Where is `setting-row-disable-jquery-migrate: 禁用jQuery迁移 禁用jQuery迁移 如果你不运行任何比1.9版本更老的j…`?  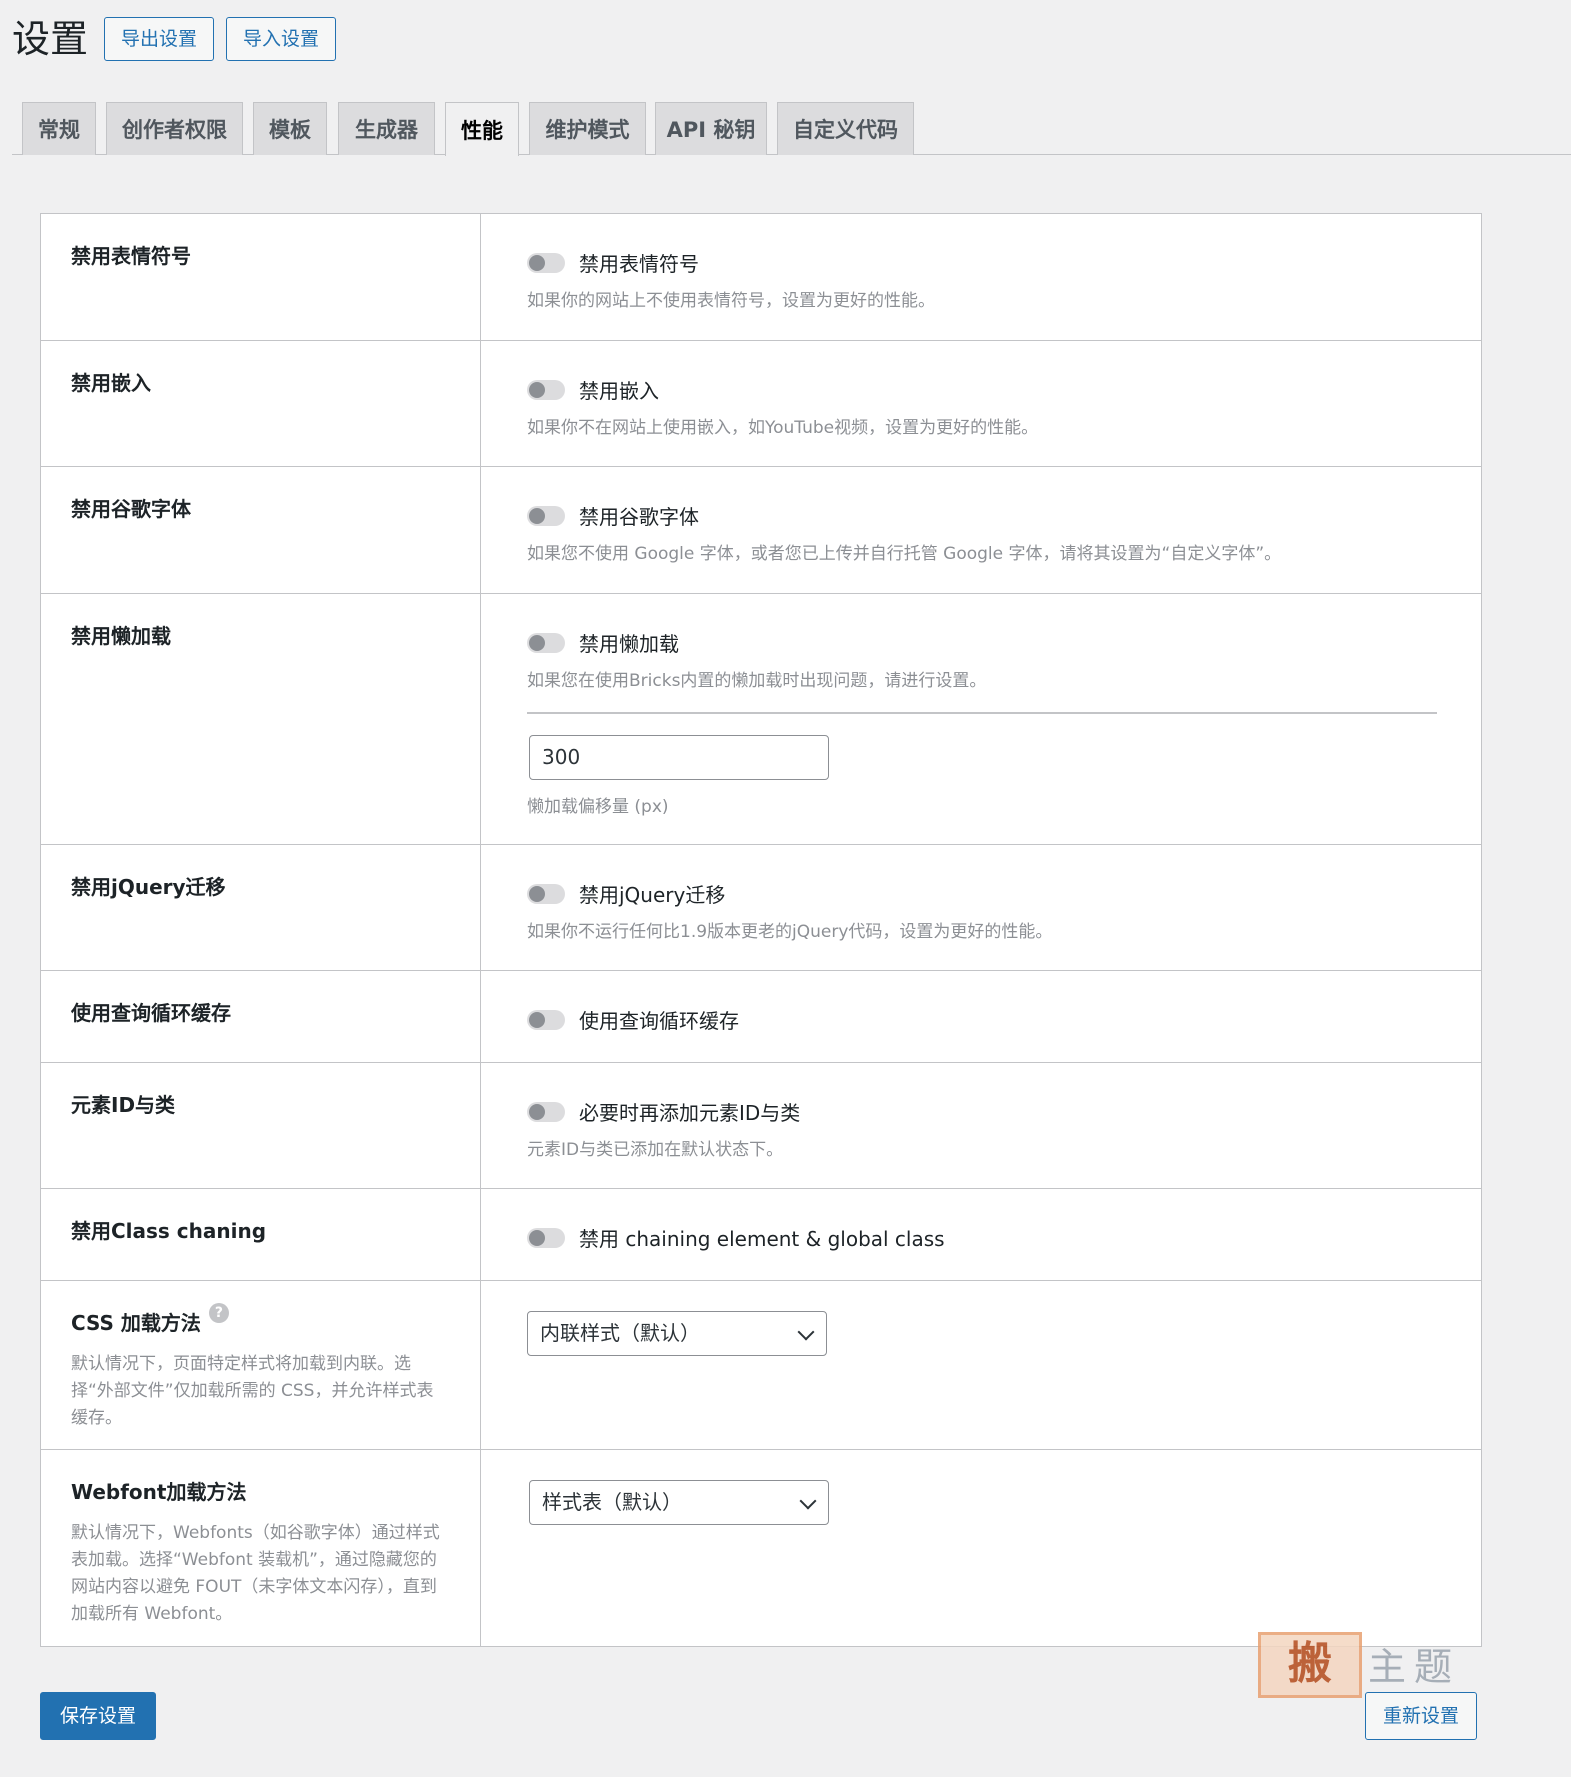 setting-row-disable-jquery-migrate: 禁用jQuery迁移 禁用jQuery迁移 如果你不运行任何比1.9版本更老的j… is located at coordinates (761, 907).